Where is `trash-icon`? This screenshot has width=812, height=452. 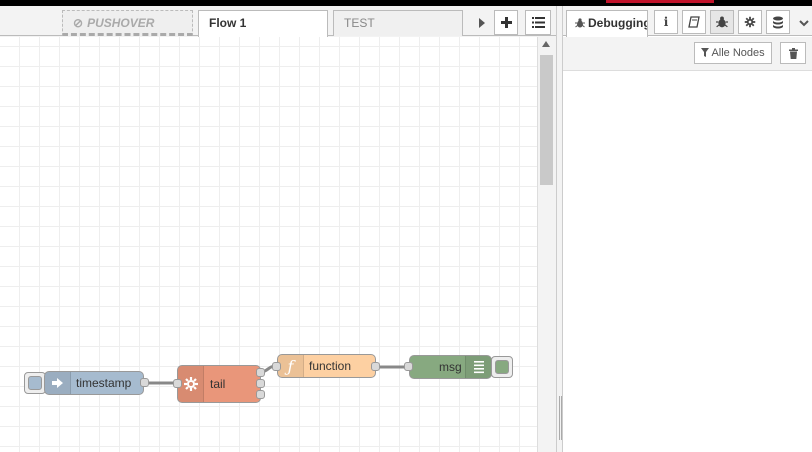
trash-icon is located at coordinates (793, 53).